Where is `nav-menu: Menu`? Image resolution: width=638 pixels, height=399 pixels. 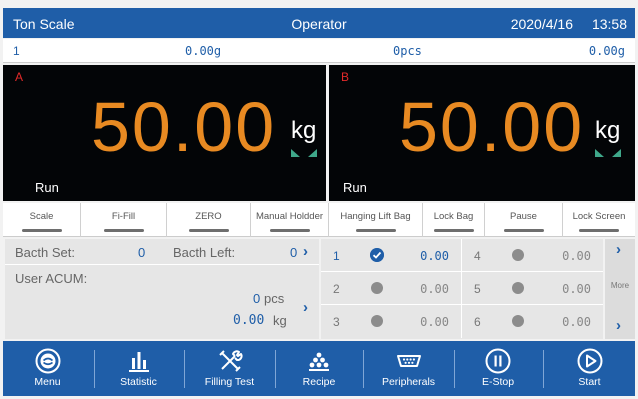
nav-menu: Menu is located at coordinates (47, 368).